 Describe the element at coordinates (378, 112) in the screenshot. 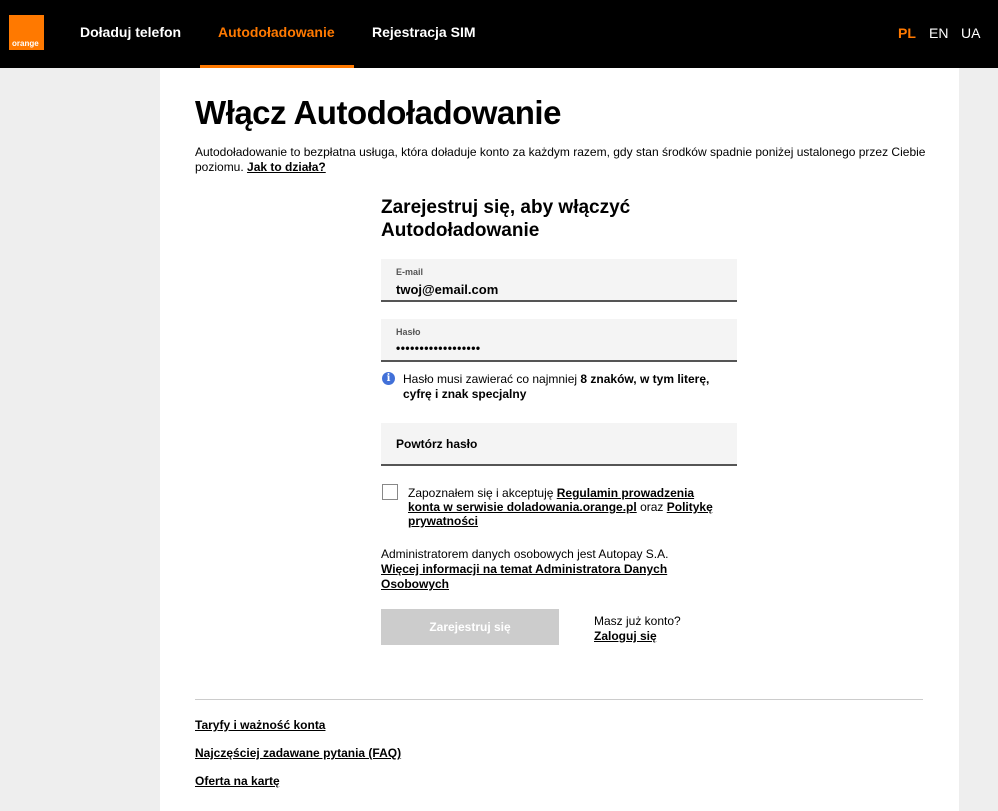

I see `page-title: Włącz Autodoładowanie` at that location.